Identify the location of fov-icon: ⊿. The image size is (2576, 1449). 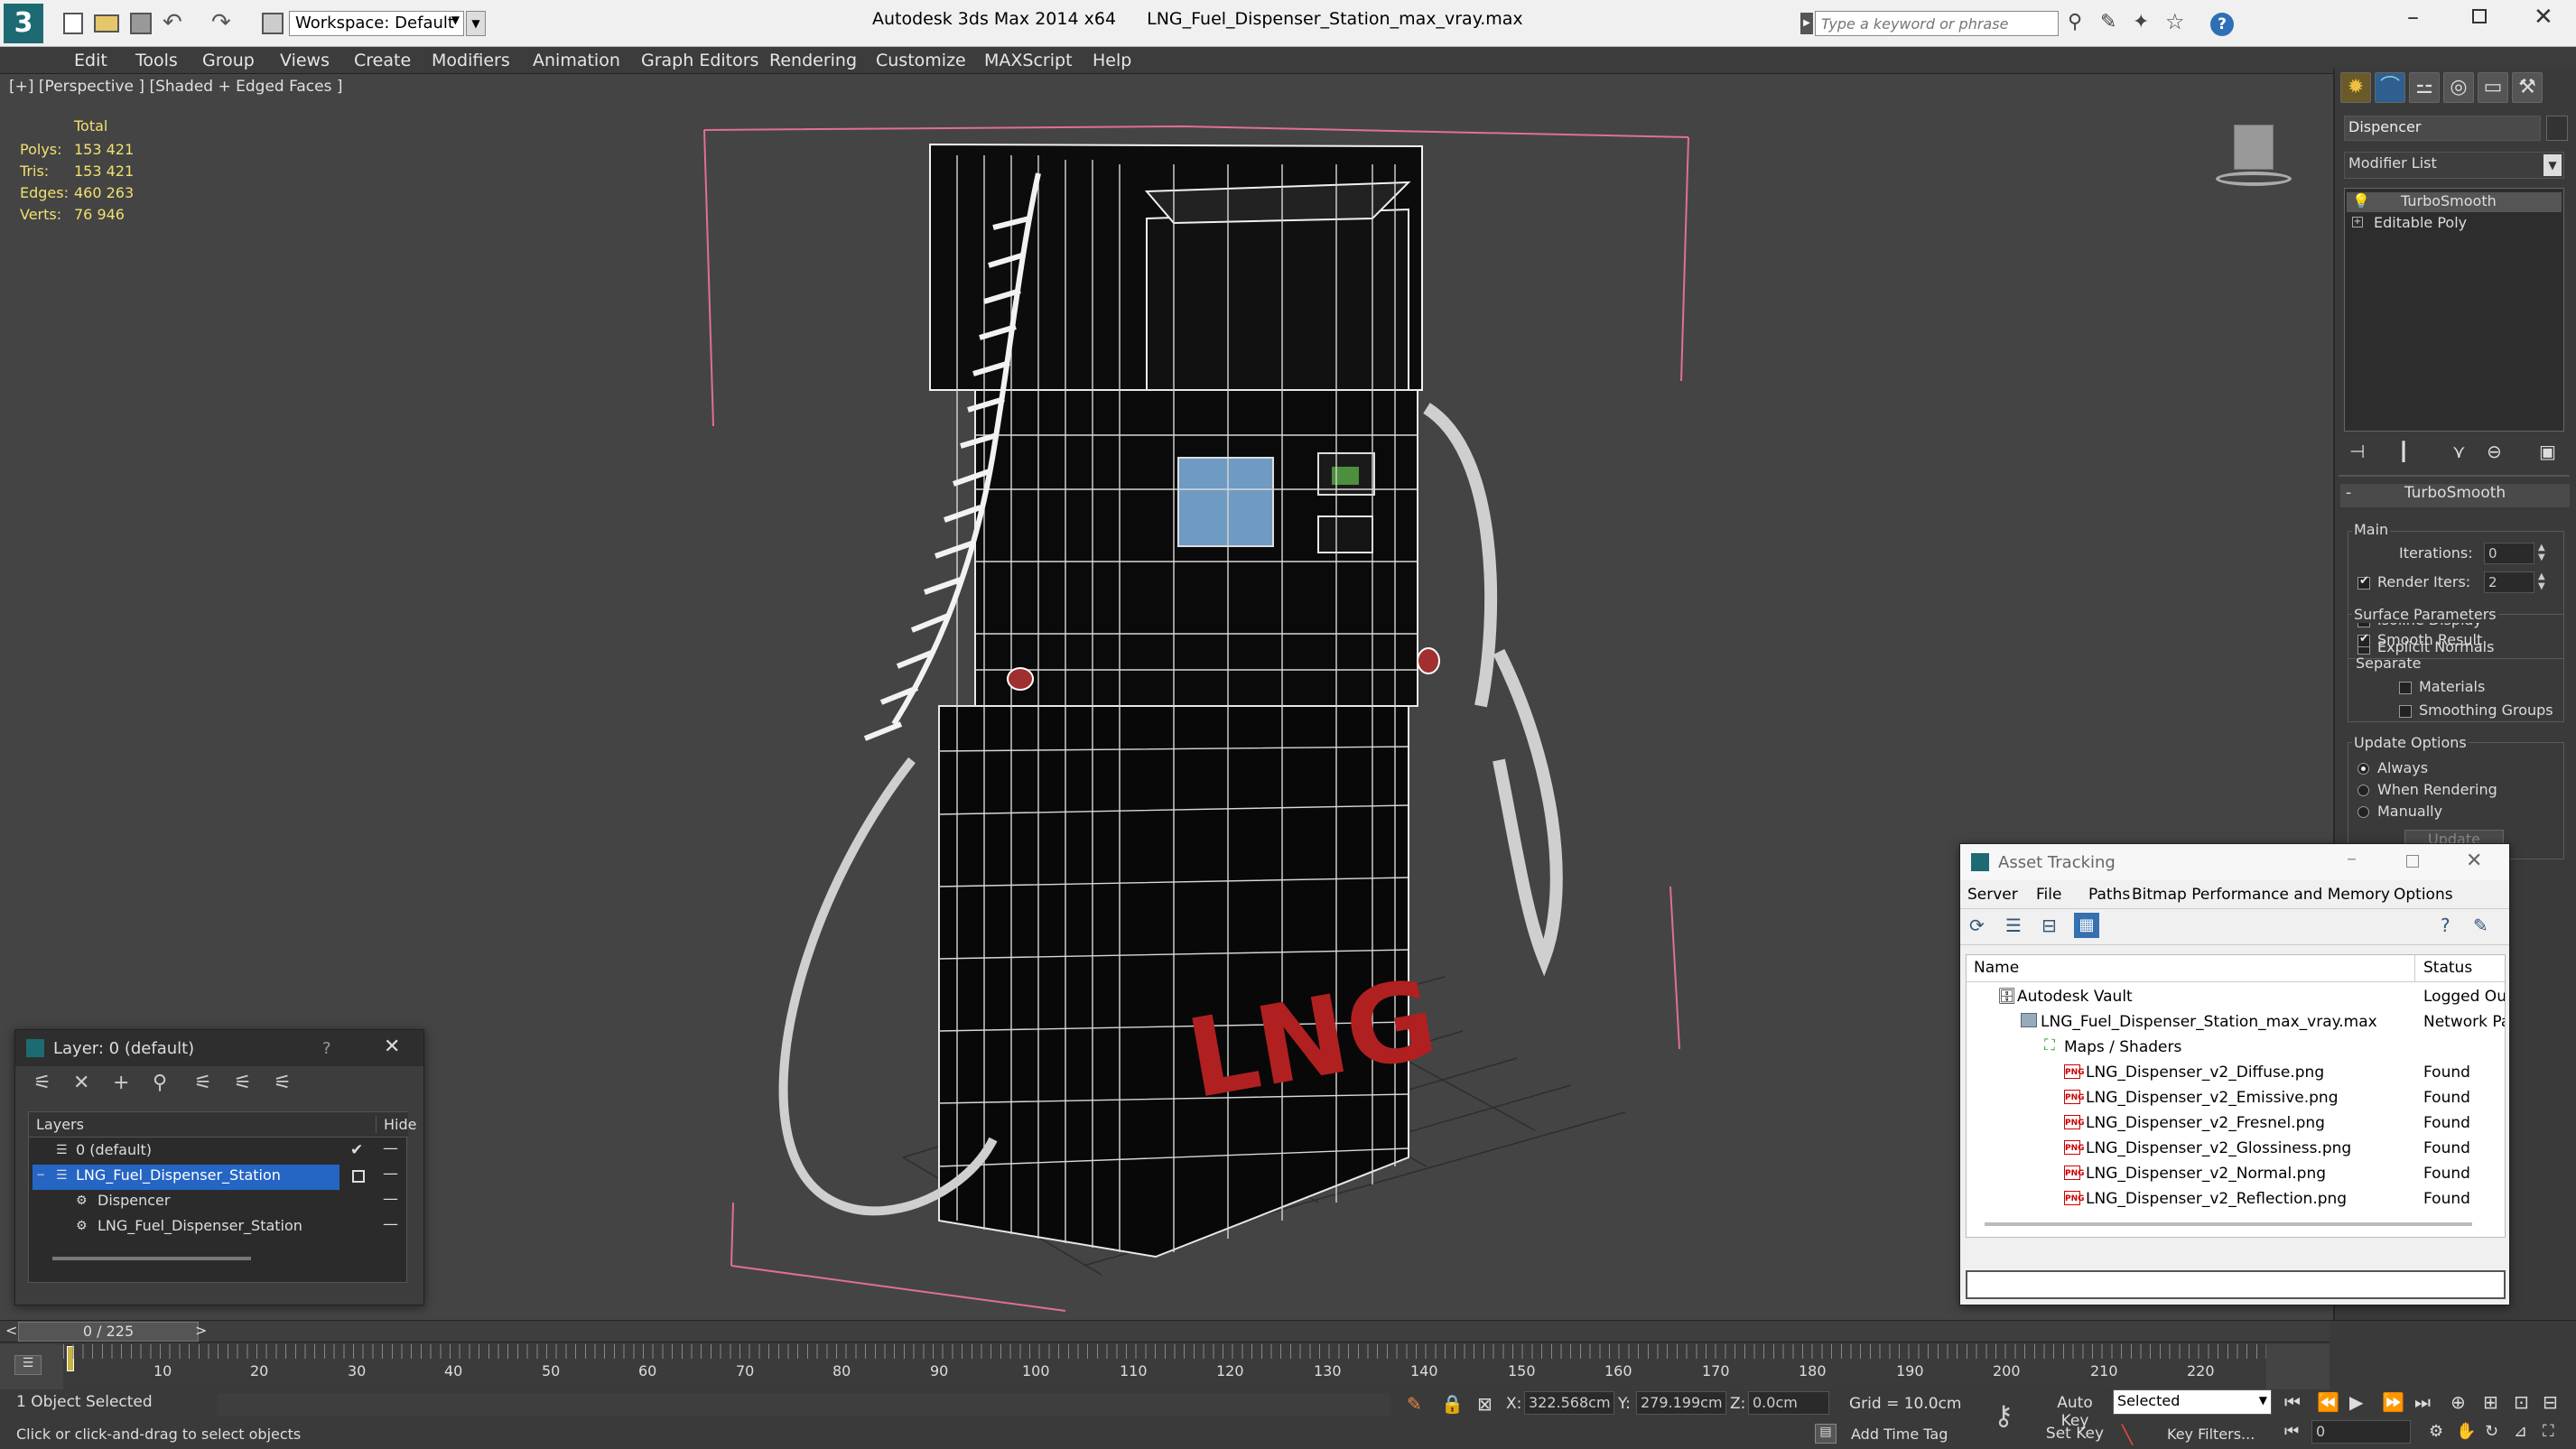
(2520, 1431).